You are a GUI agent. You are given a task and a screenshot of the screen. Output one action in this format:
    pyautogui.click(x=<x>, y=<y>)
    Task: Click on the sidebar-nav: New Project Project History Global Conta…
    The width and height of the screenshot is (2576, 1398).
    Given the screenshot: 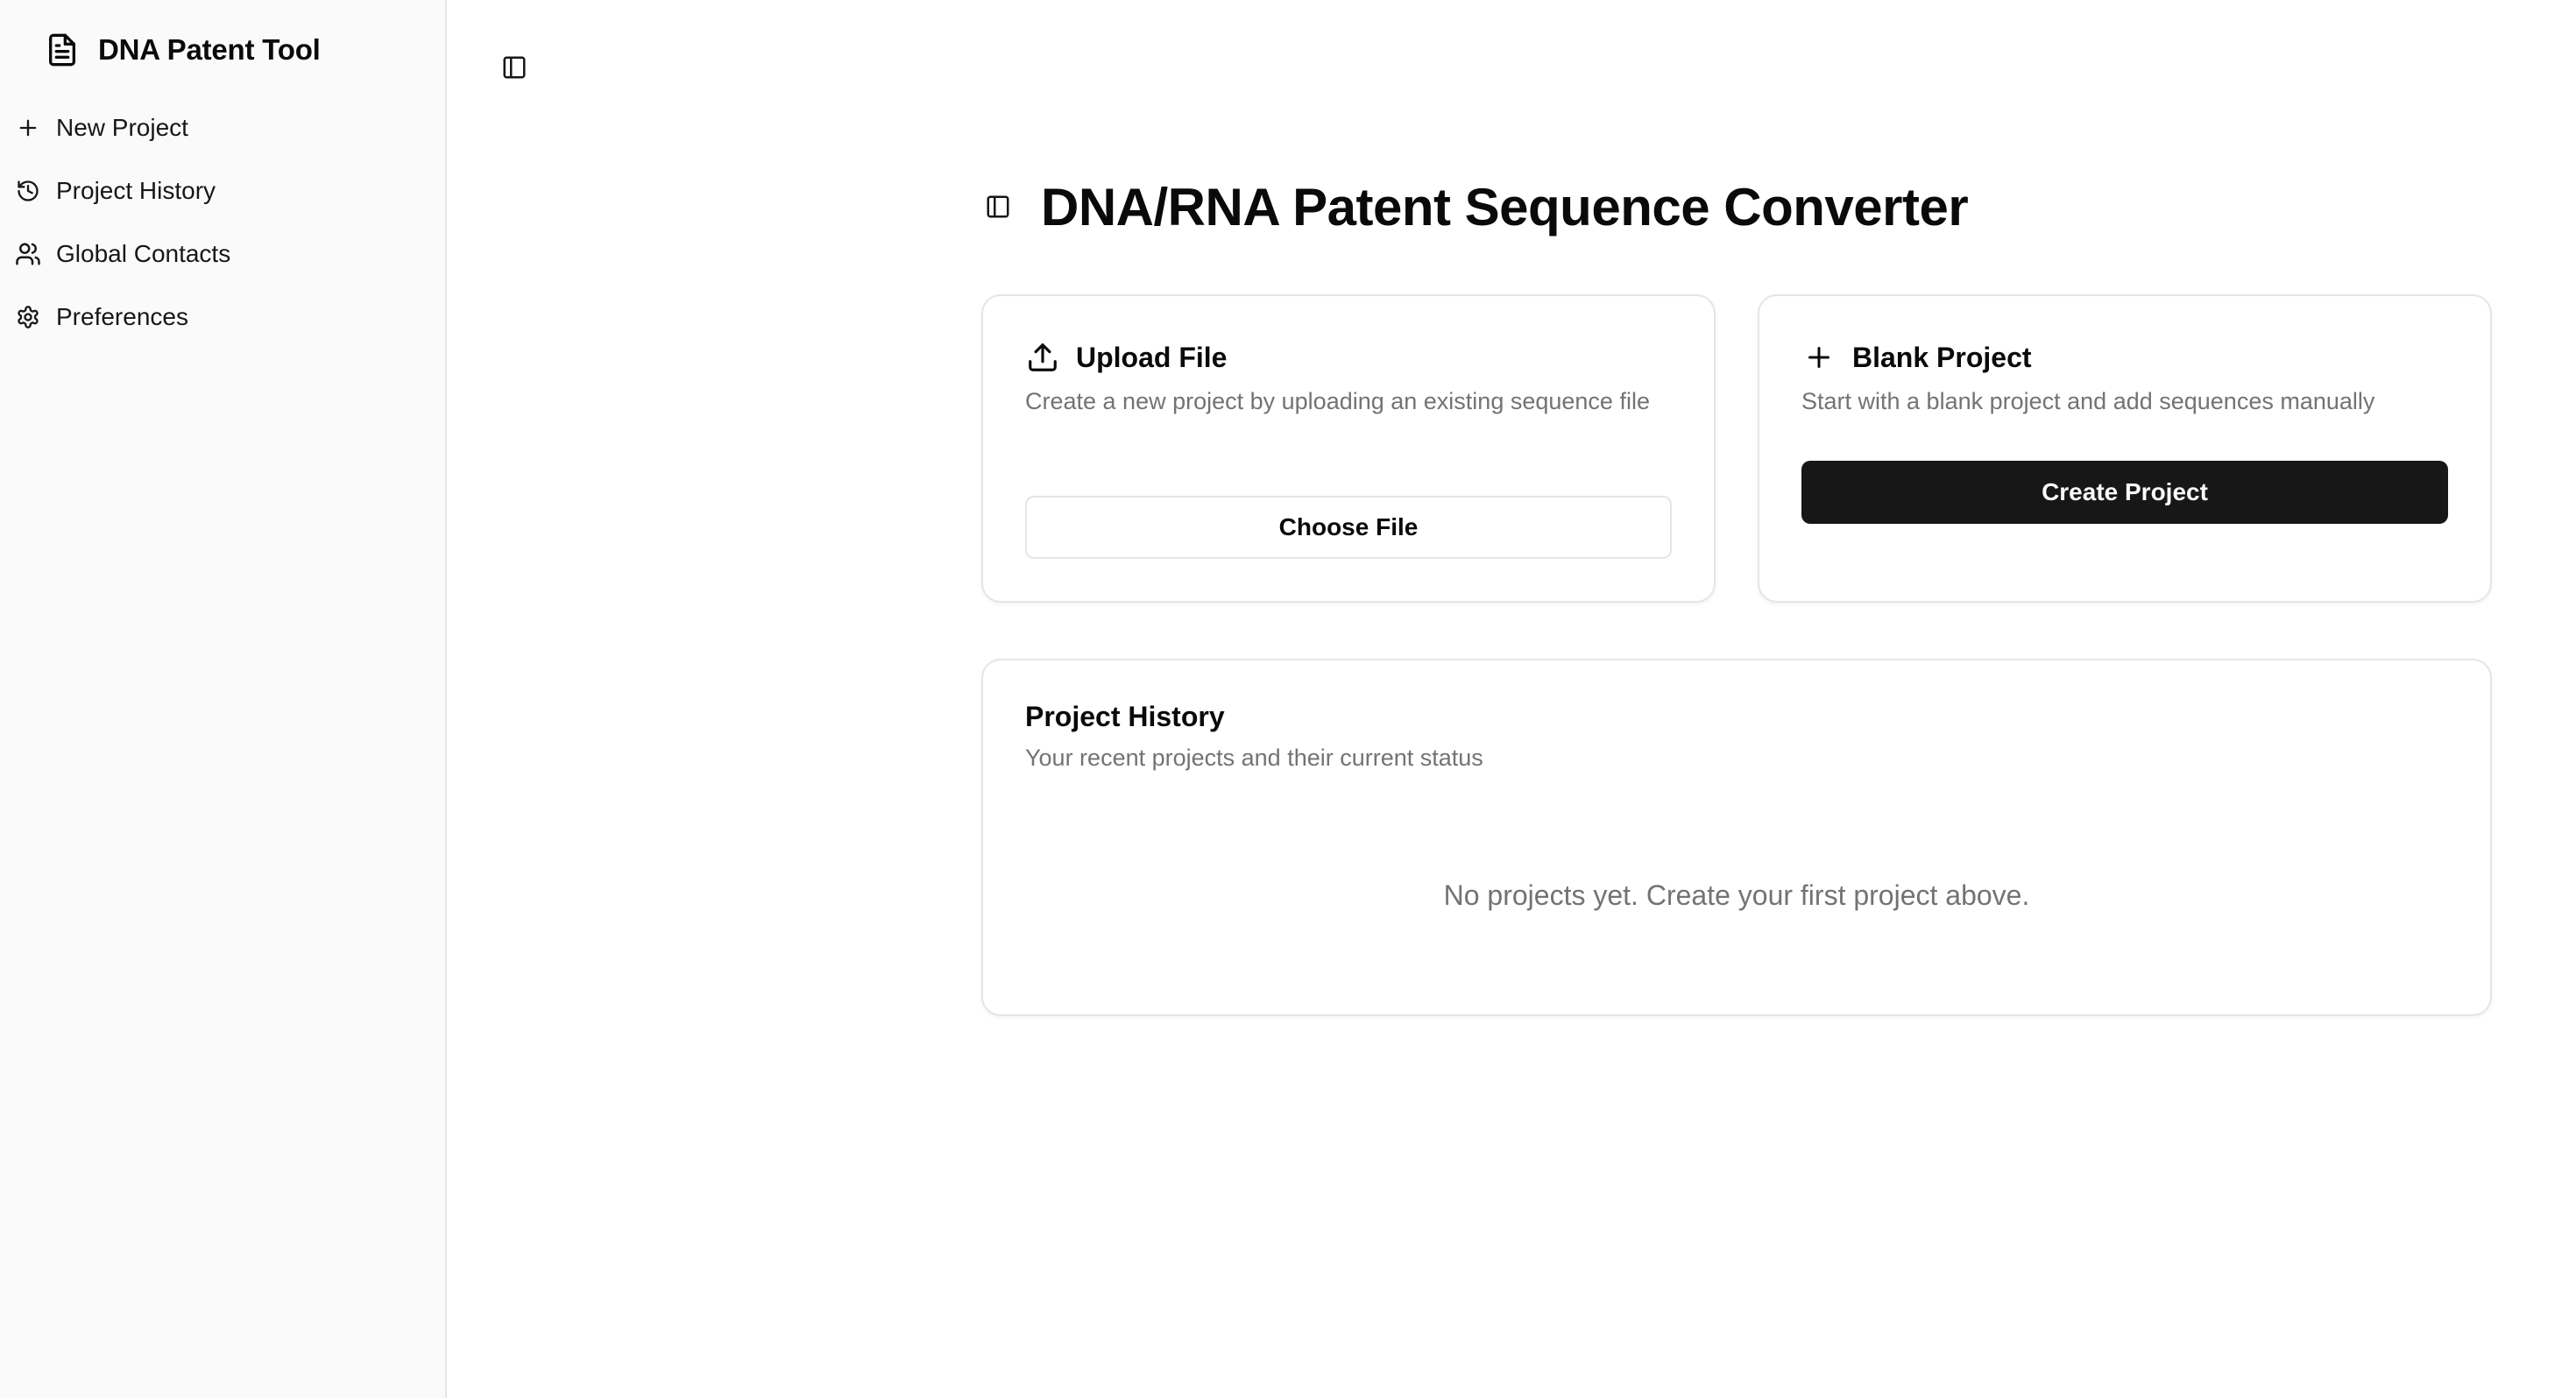 What is the action you would take?
    pyautogui.click(x=223, y=227)
    